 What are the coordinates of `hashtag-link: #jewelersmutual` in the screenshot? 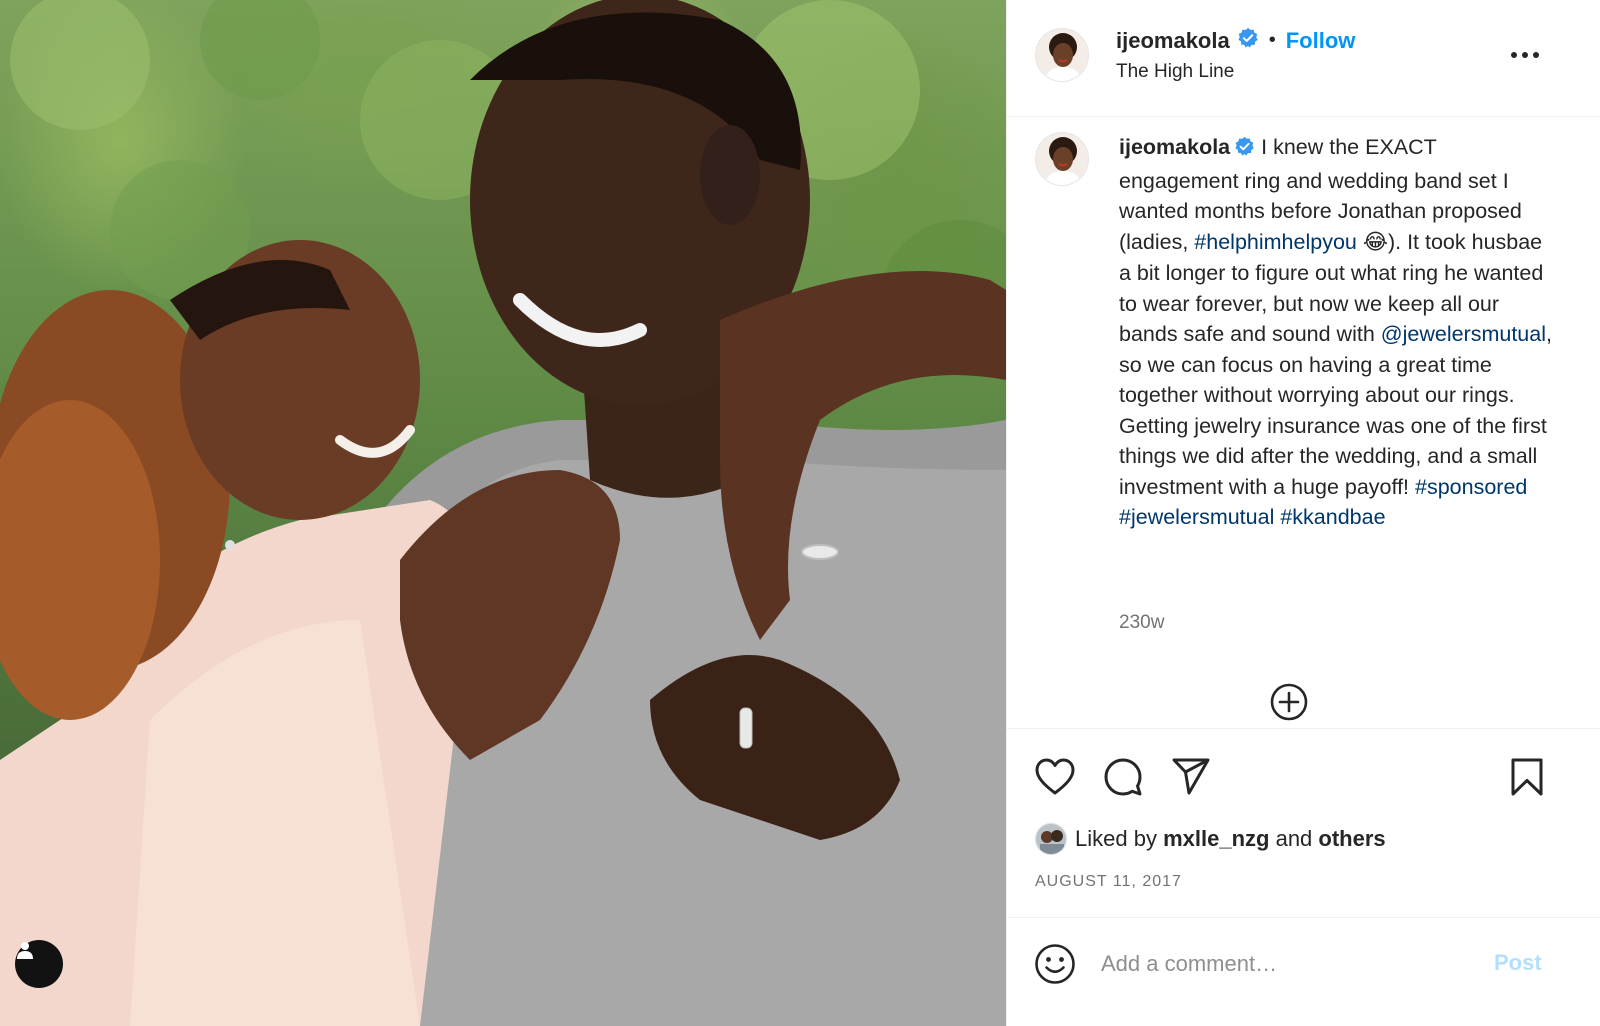 It's located at (1196, 517).